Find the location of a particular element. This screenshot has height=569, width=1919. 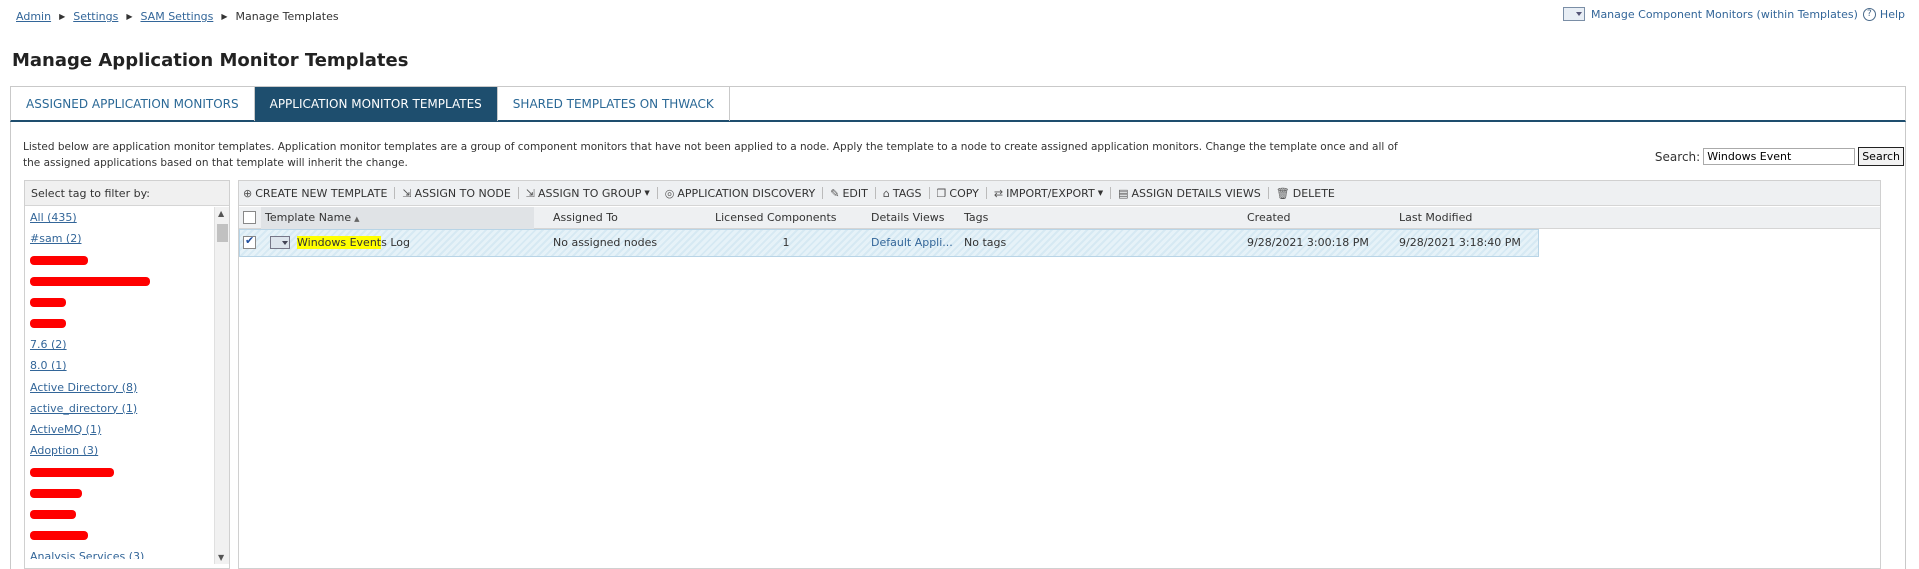

copy-button: ❐ COPY is located at coordinates (958, 193).